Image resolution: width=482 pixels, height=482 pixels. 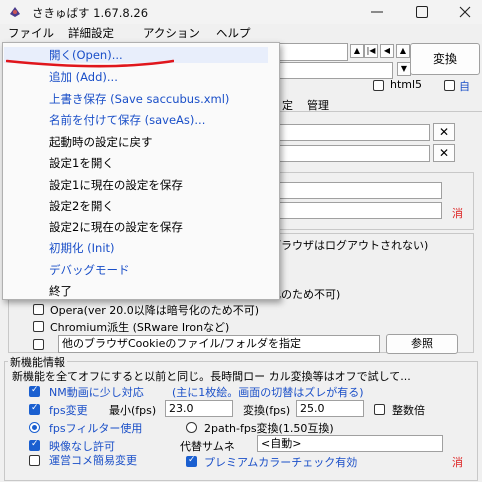 I want to click on convert-button: 変換, so click(x=445, y=59).